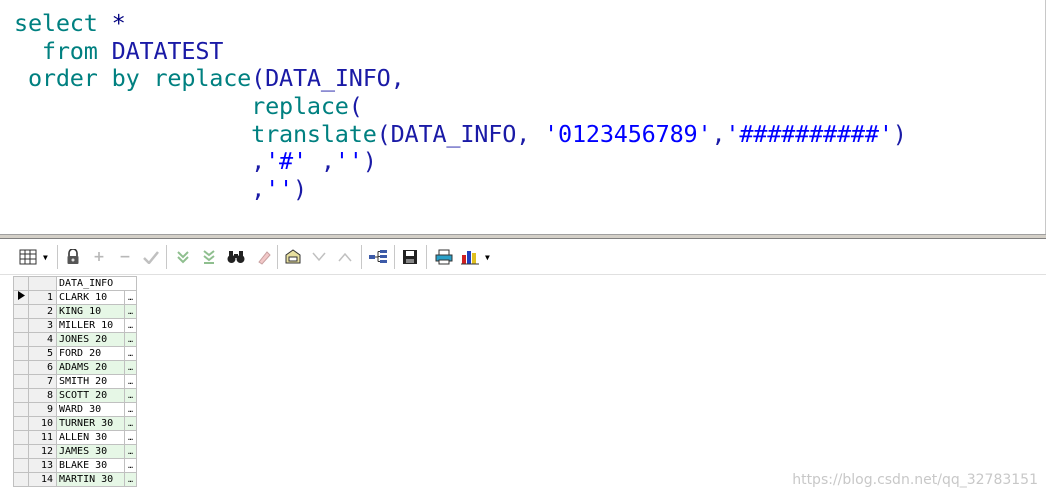 The width and height of the screenshot is (1046, 500). I want to click on data-info-cell: MARTIN 30, so click(90, 479).